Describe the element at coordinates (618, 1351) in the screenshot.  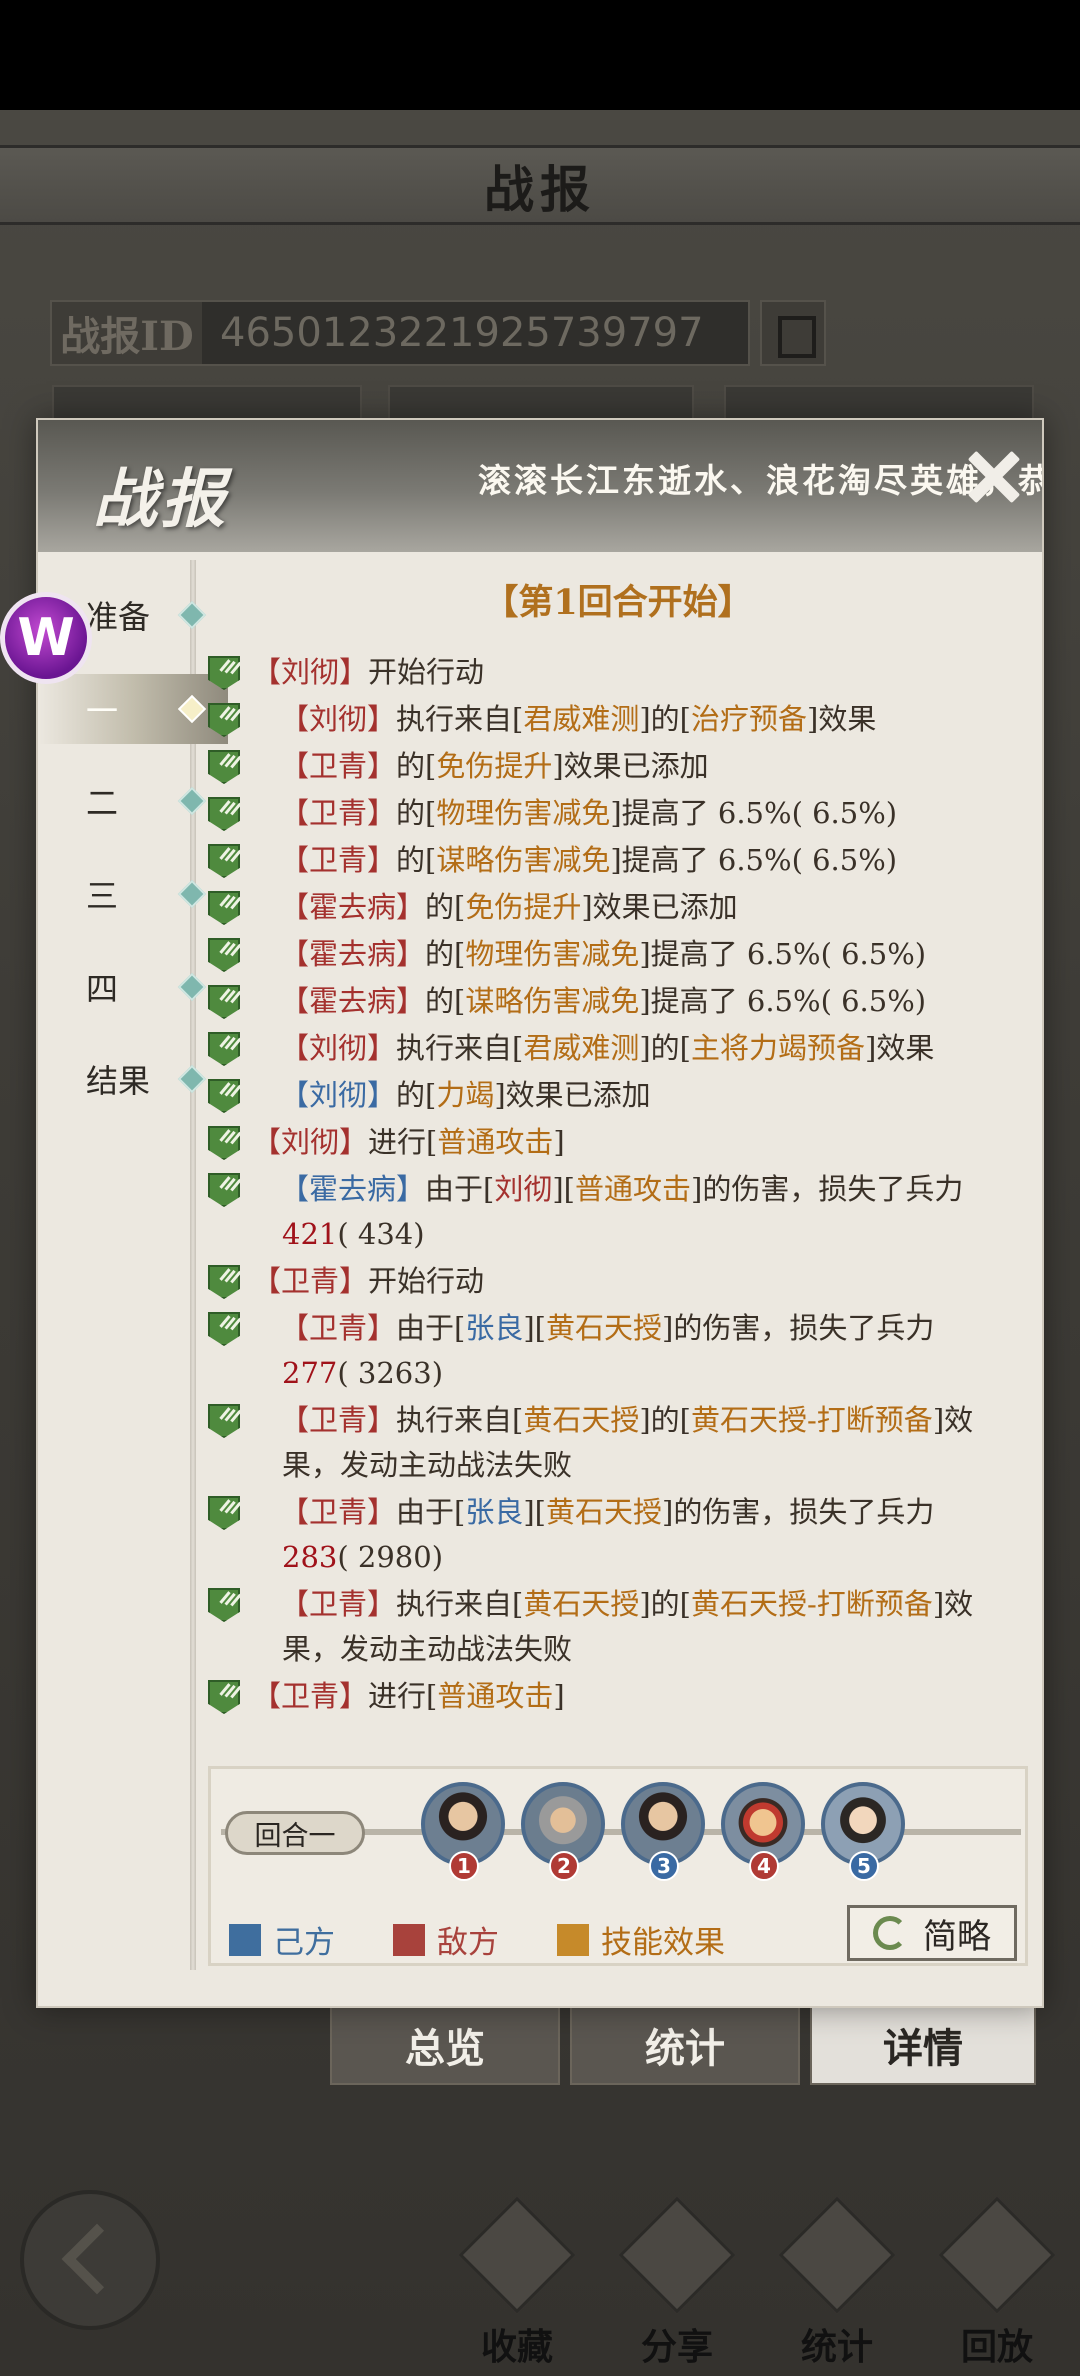
I see `log-row: 【卫青】由于[张良][黄石天授]的伤害，损失了兵力 277( 3263)` at that location.